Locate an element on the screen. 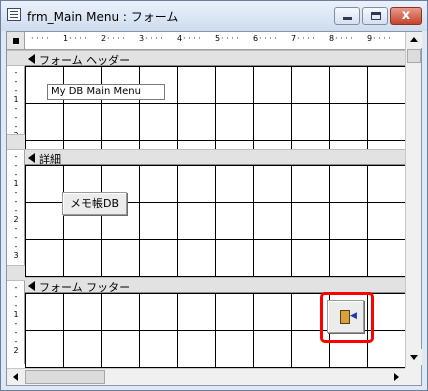  ruler-mark: 2 is located at coordinates (104, 38).